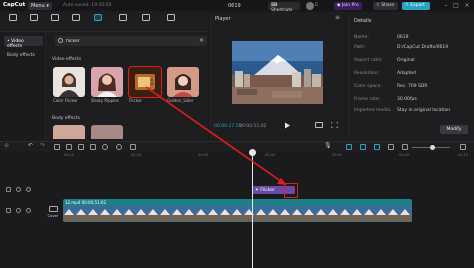  What do you see at coordinates (368, 86) in the screenshot?
I see `detail-key: Color space:` at bounding box center [368, 86].